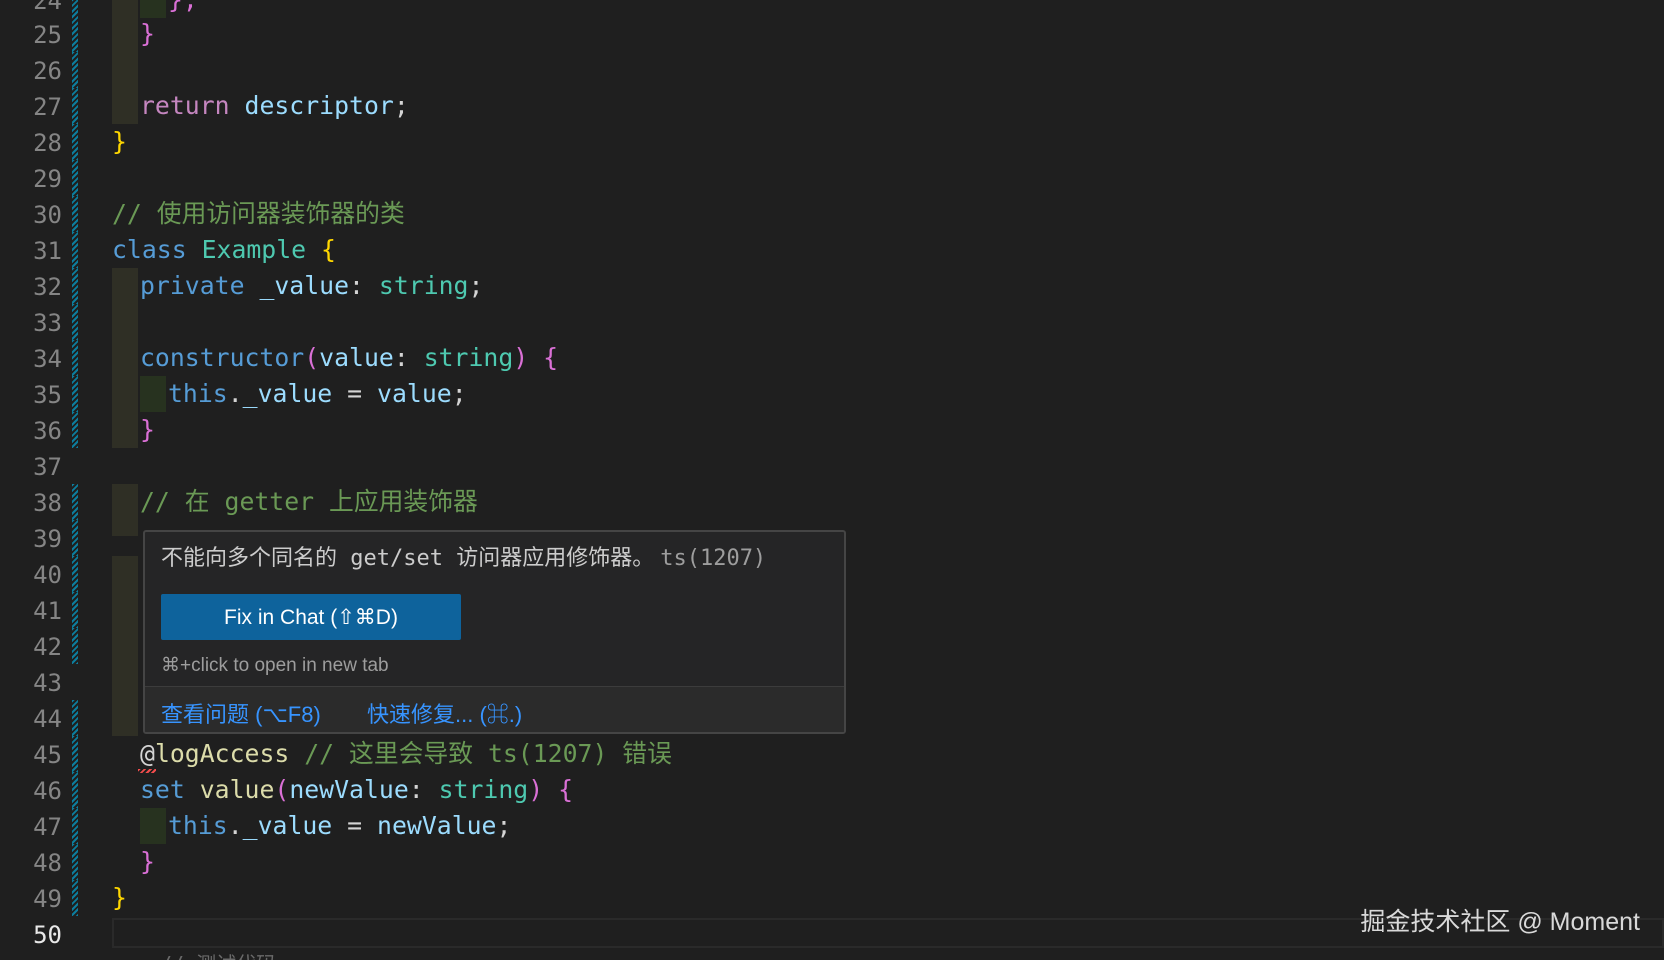 Image resolution: width=1664 pixels, height=960 pixels. I want to click on line-number: 31, so click(47, 251).